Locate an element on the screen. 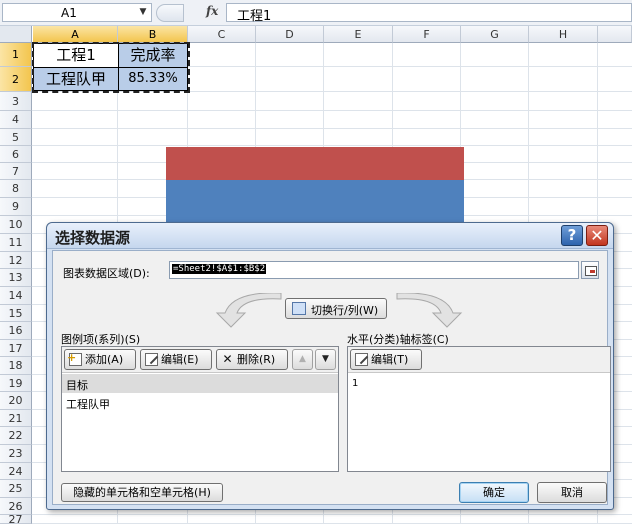 The width and height of the screenshot is (632, 524). cell-b2: 85.33% is located at coordinates (153, 79).